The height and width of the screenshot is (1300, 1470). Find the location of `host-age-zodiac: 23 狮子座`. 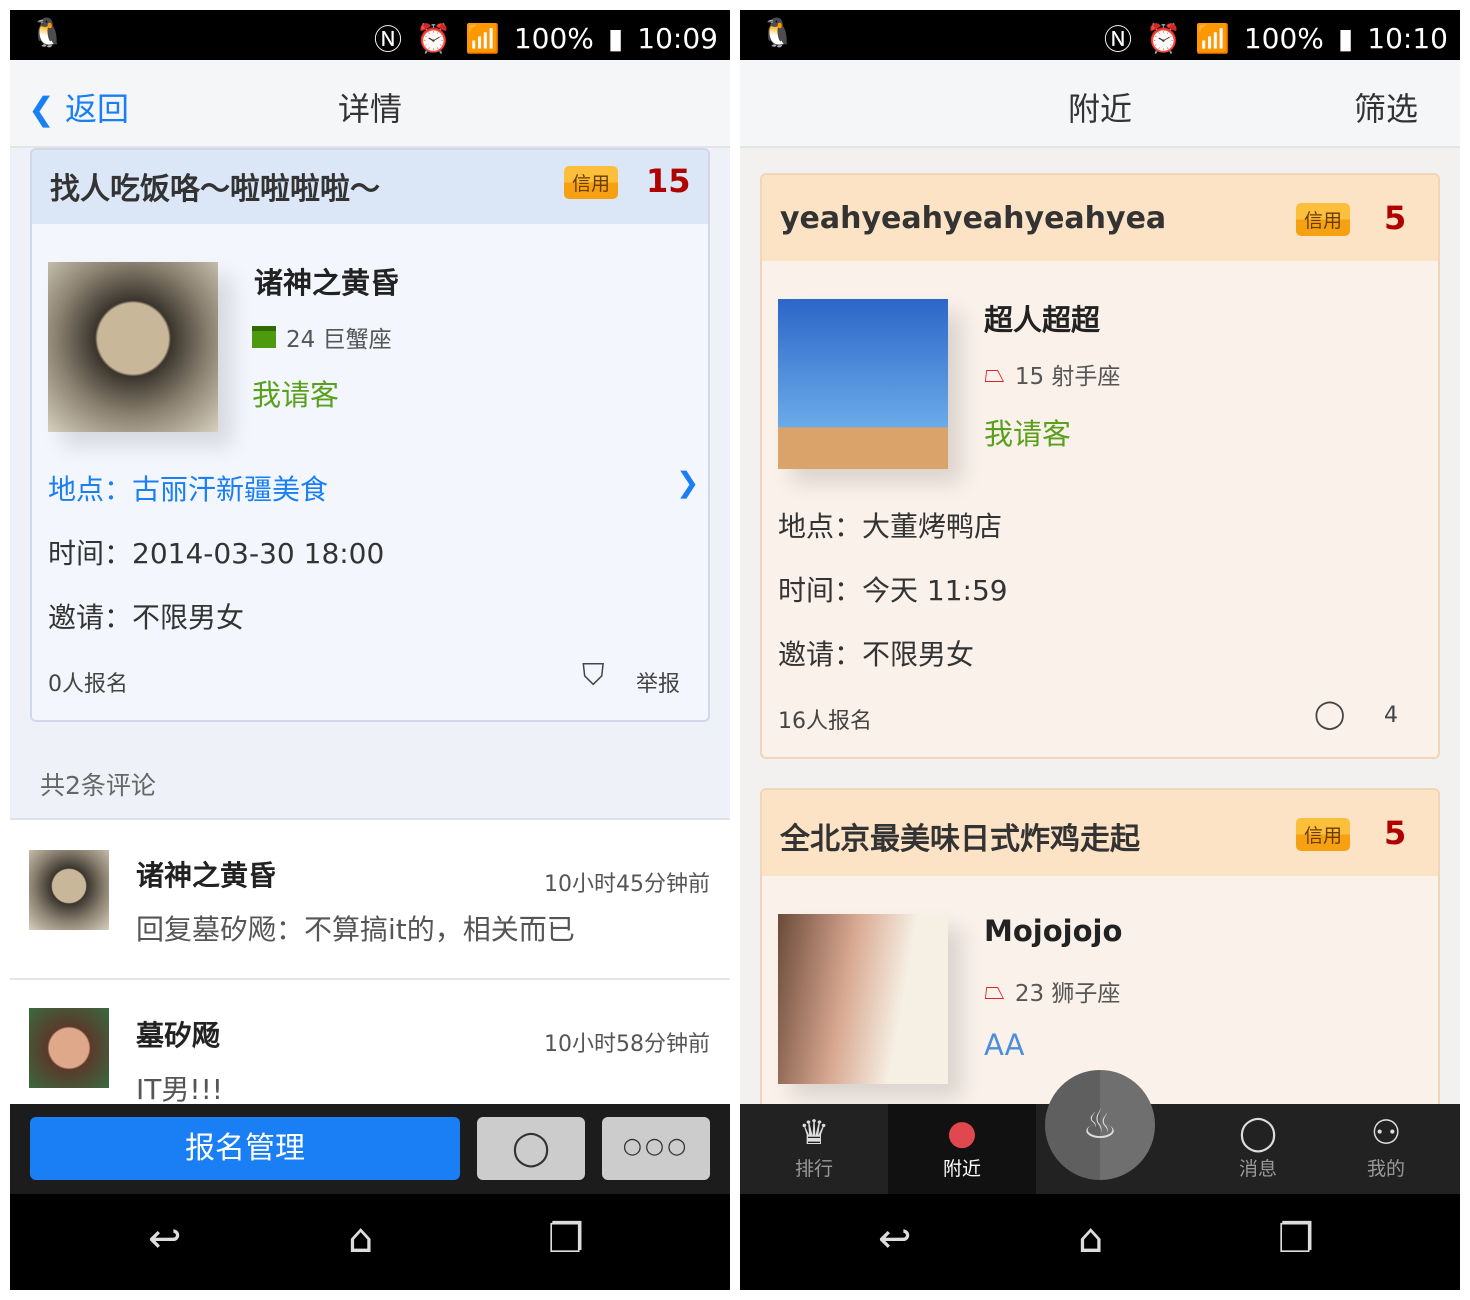

host-age-zodiac: 23 狮子座 is located at coordinates (1067, 994).